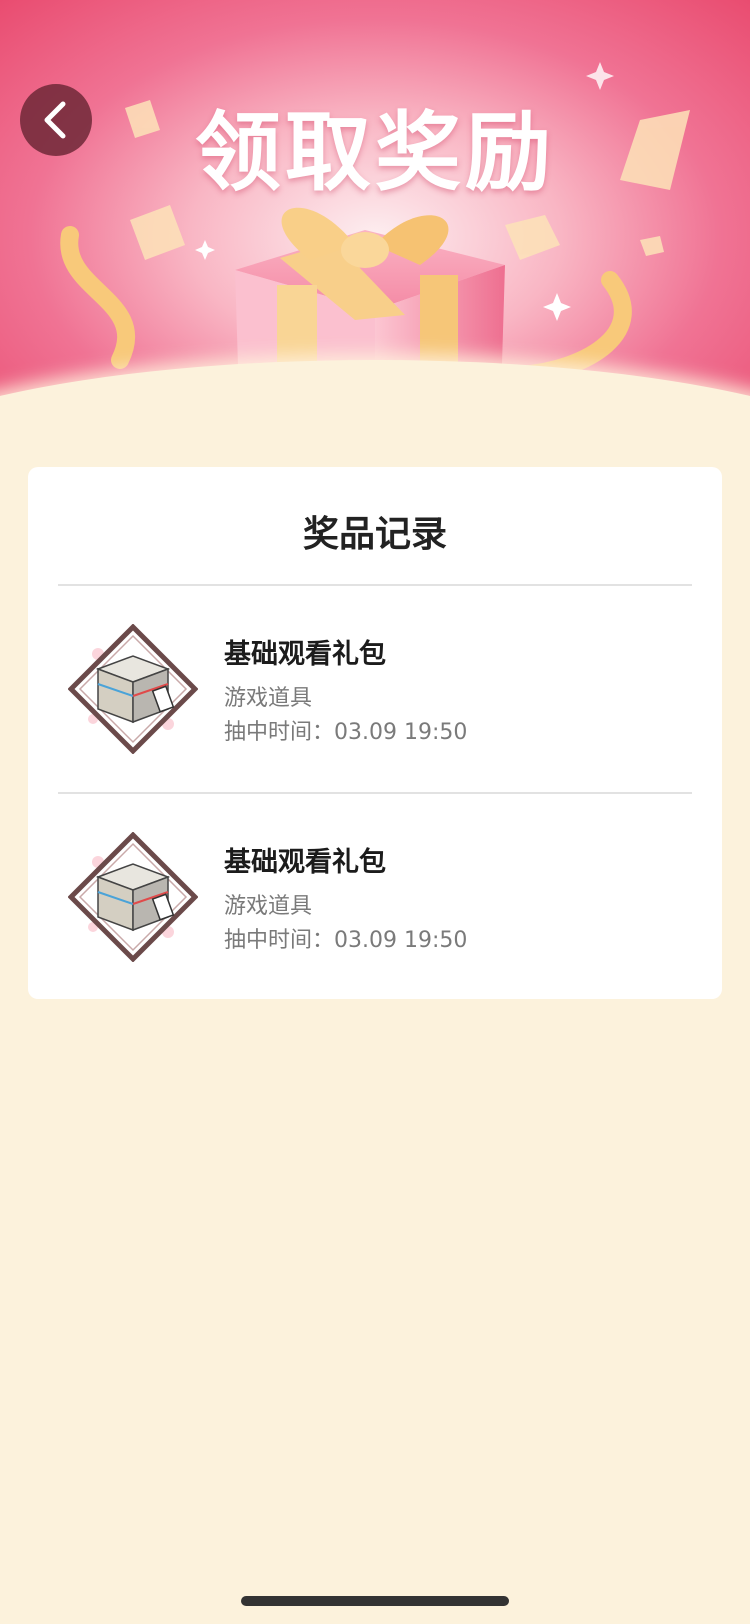 Image resolution: width=750 pixels, height=1624 pixels. I want to click on home-indicator, so click(375, 1601).